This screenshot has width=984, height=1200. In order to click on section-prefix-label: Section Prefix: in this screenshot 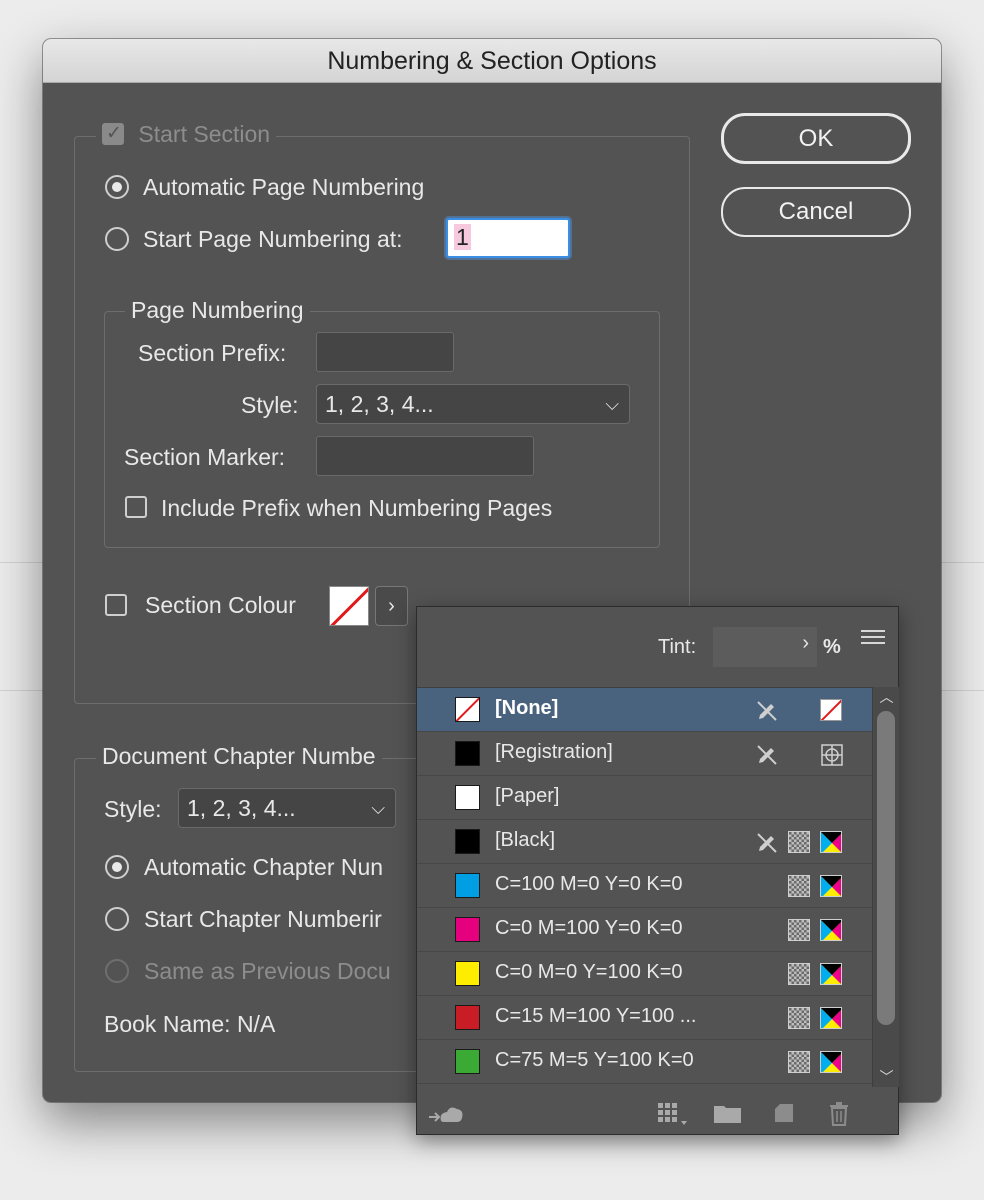, I will do `click(212, 353)`.